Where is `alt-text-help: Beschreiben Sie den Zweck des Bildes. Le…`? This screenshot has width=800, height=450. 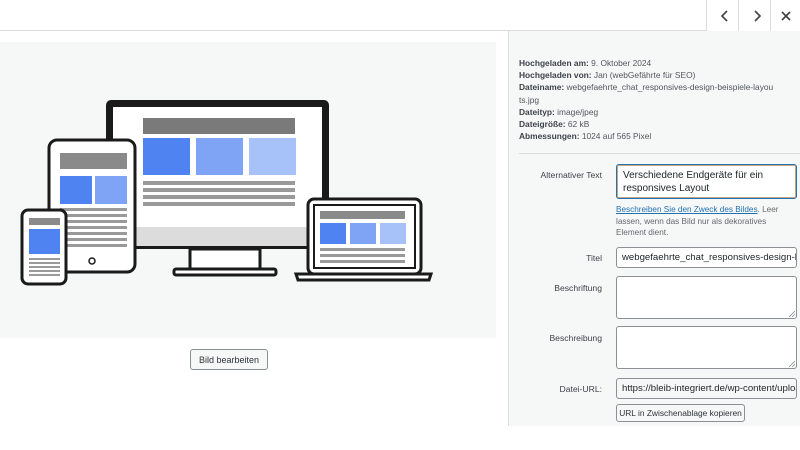
alt-text-help: Beschreiben Sie den Zweck des Bildes. Le… is located at coordinates (697, 221).